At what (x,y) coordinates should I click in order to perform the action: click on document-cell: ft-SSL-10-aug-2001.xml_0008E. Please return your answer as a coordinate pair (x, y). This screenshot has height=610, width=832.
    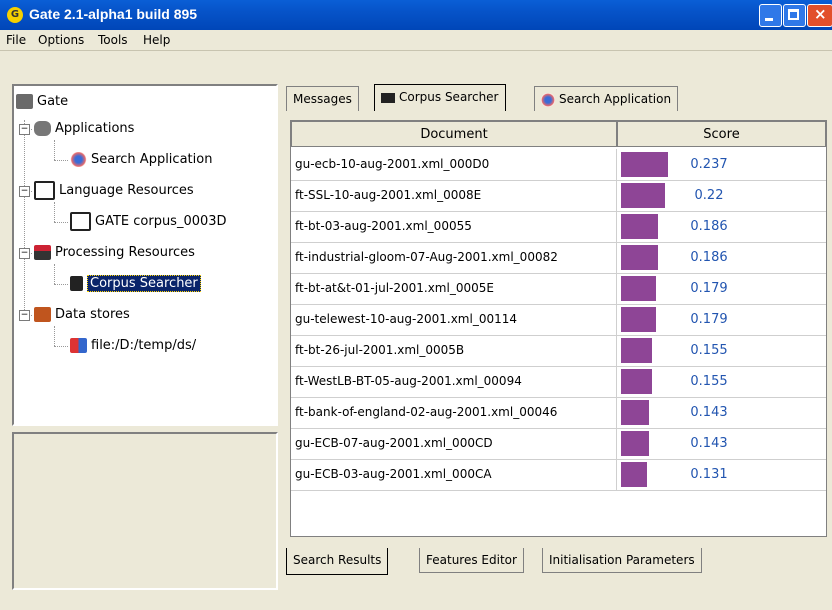
    Looking at the image, I should click on (388, 195).